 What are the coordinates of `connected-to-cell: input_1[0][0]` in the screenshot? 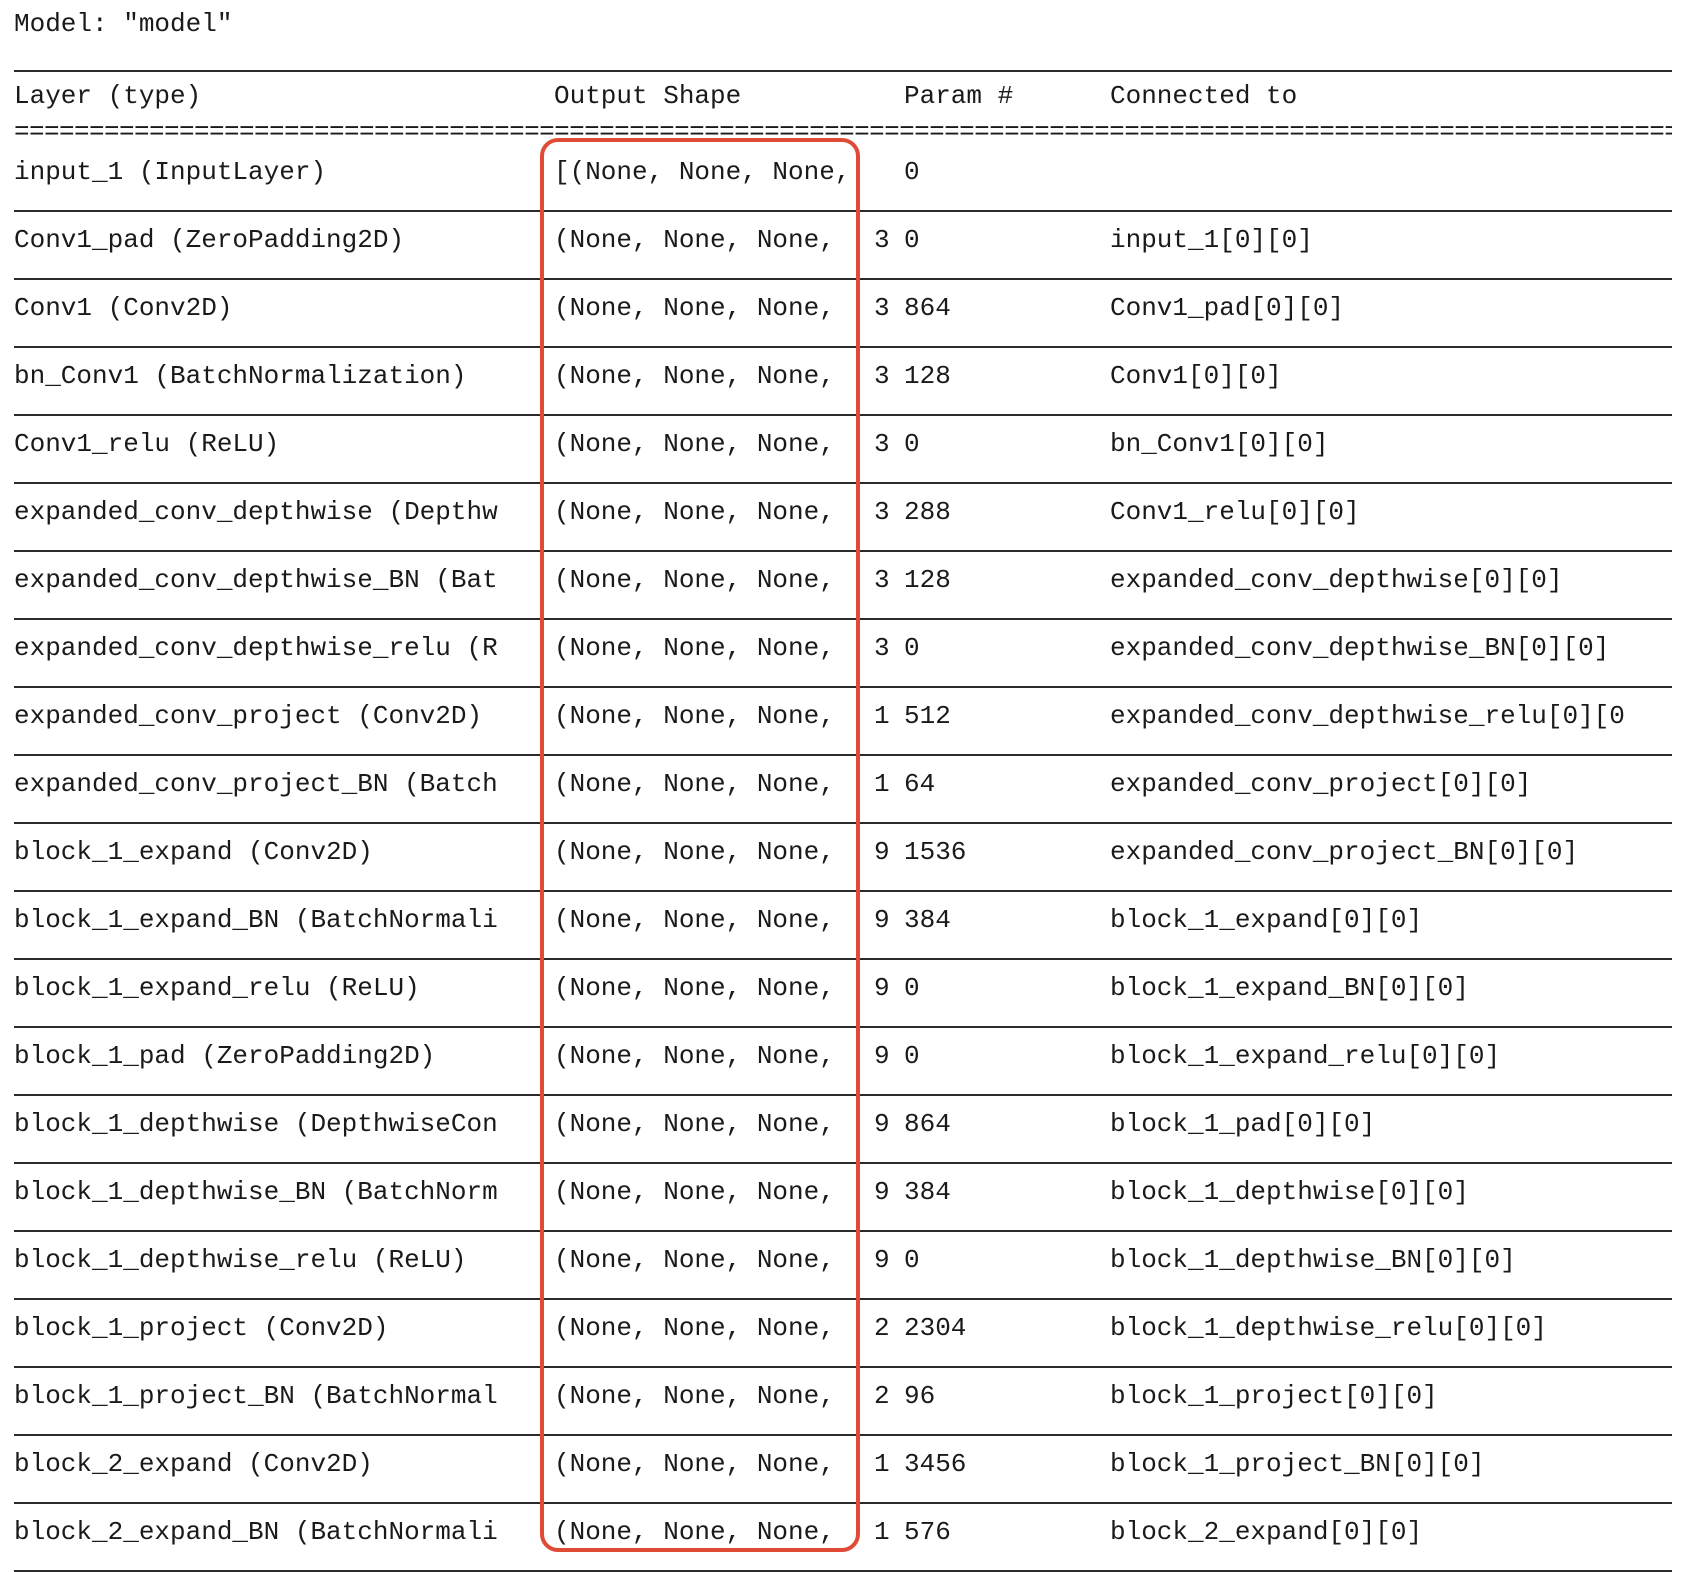 It's located at (1211, 240).